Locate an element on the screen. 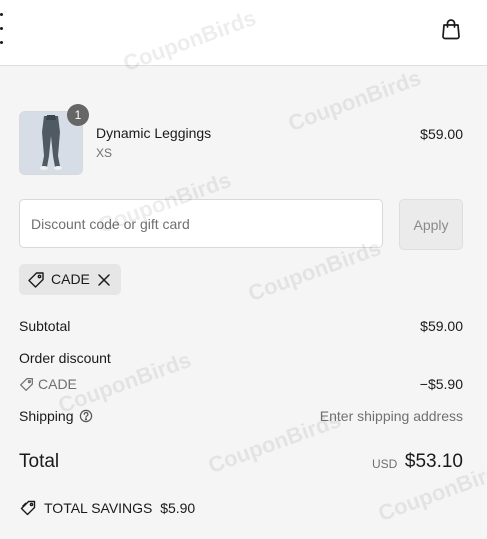 The height and width of the screenshot is (539, 487). help-icon is located at coordinates (86, 416).